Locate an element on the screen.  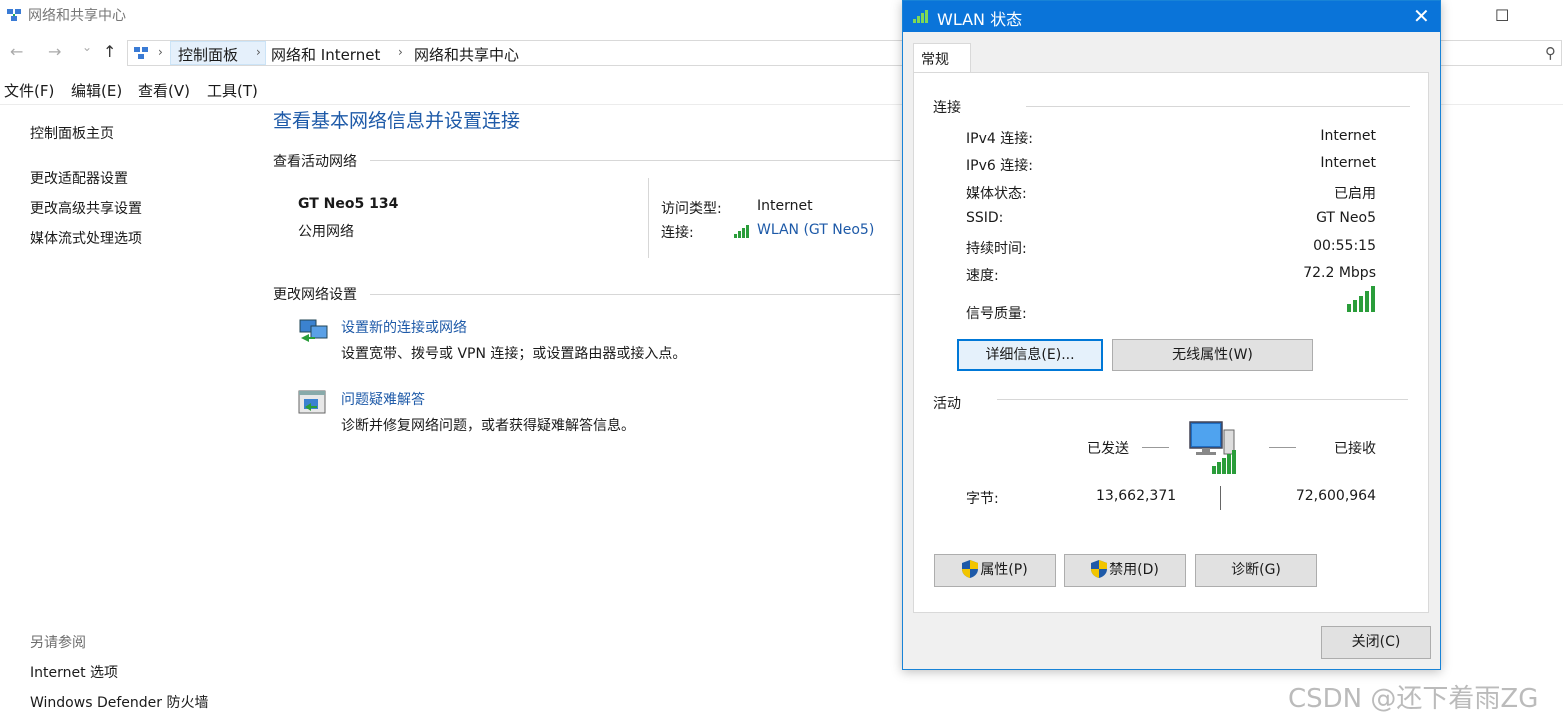
ipv4-label: IPv4 连接: is located at coordinates (999, 139).